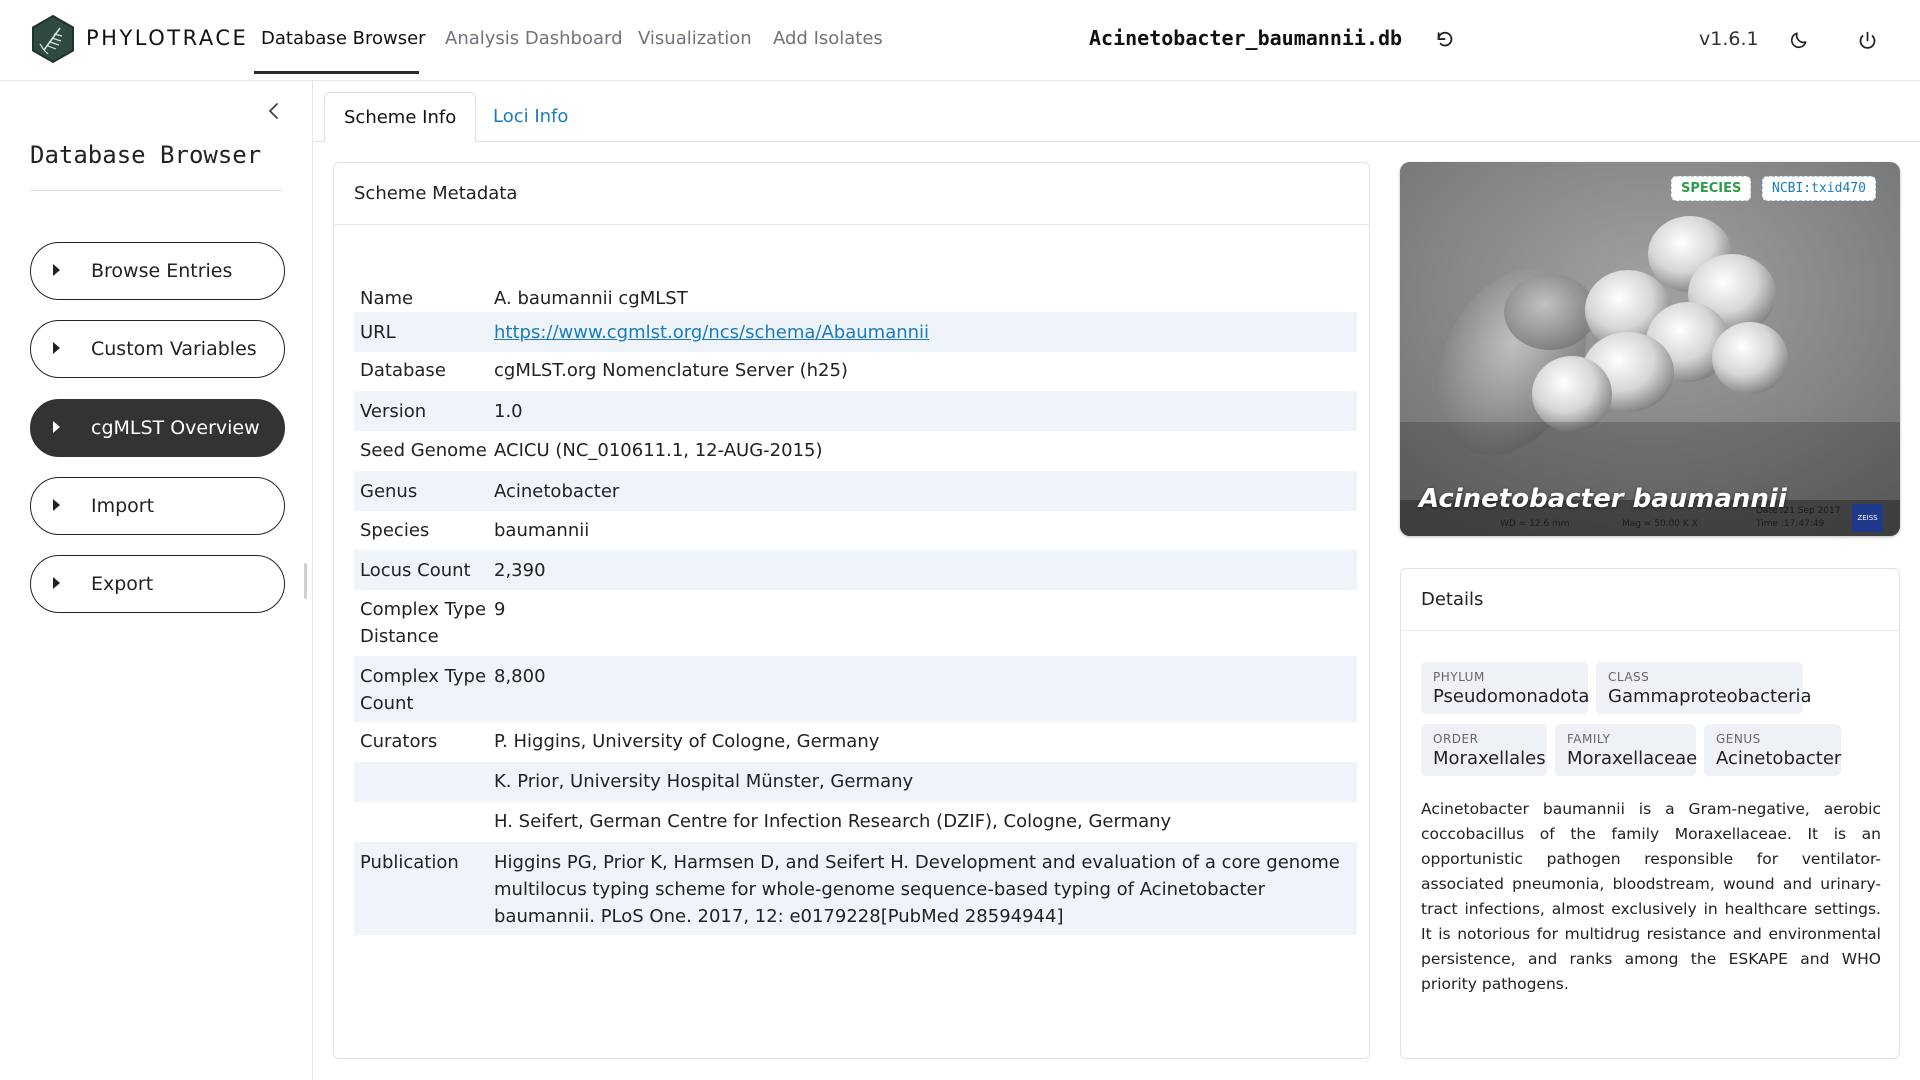 The height and width of the screenshot is (1080, 1920). What do you see at coordinates (156, 190) in the screenshot?
I see `sidebar-divider` at bounding box center [156, 190].